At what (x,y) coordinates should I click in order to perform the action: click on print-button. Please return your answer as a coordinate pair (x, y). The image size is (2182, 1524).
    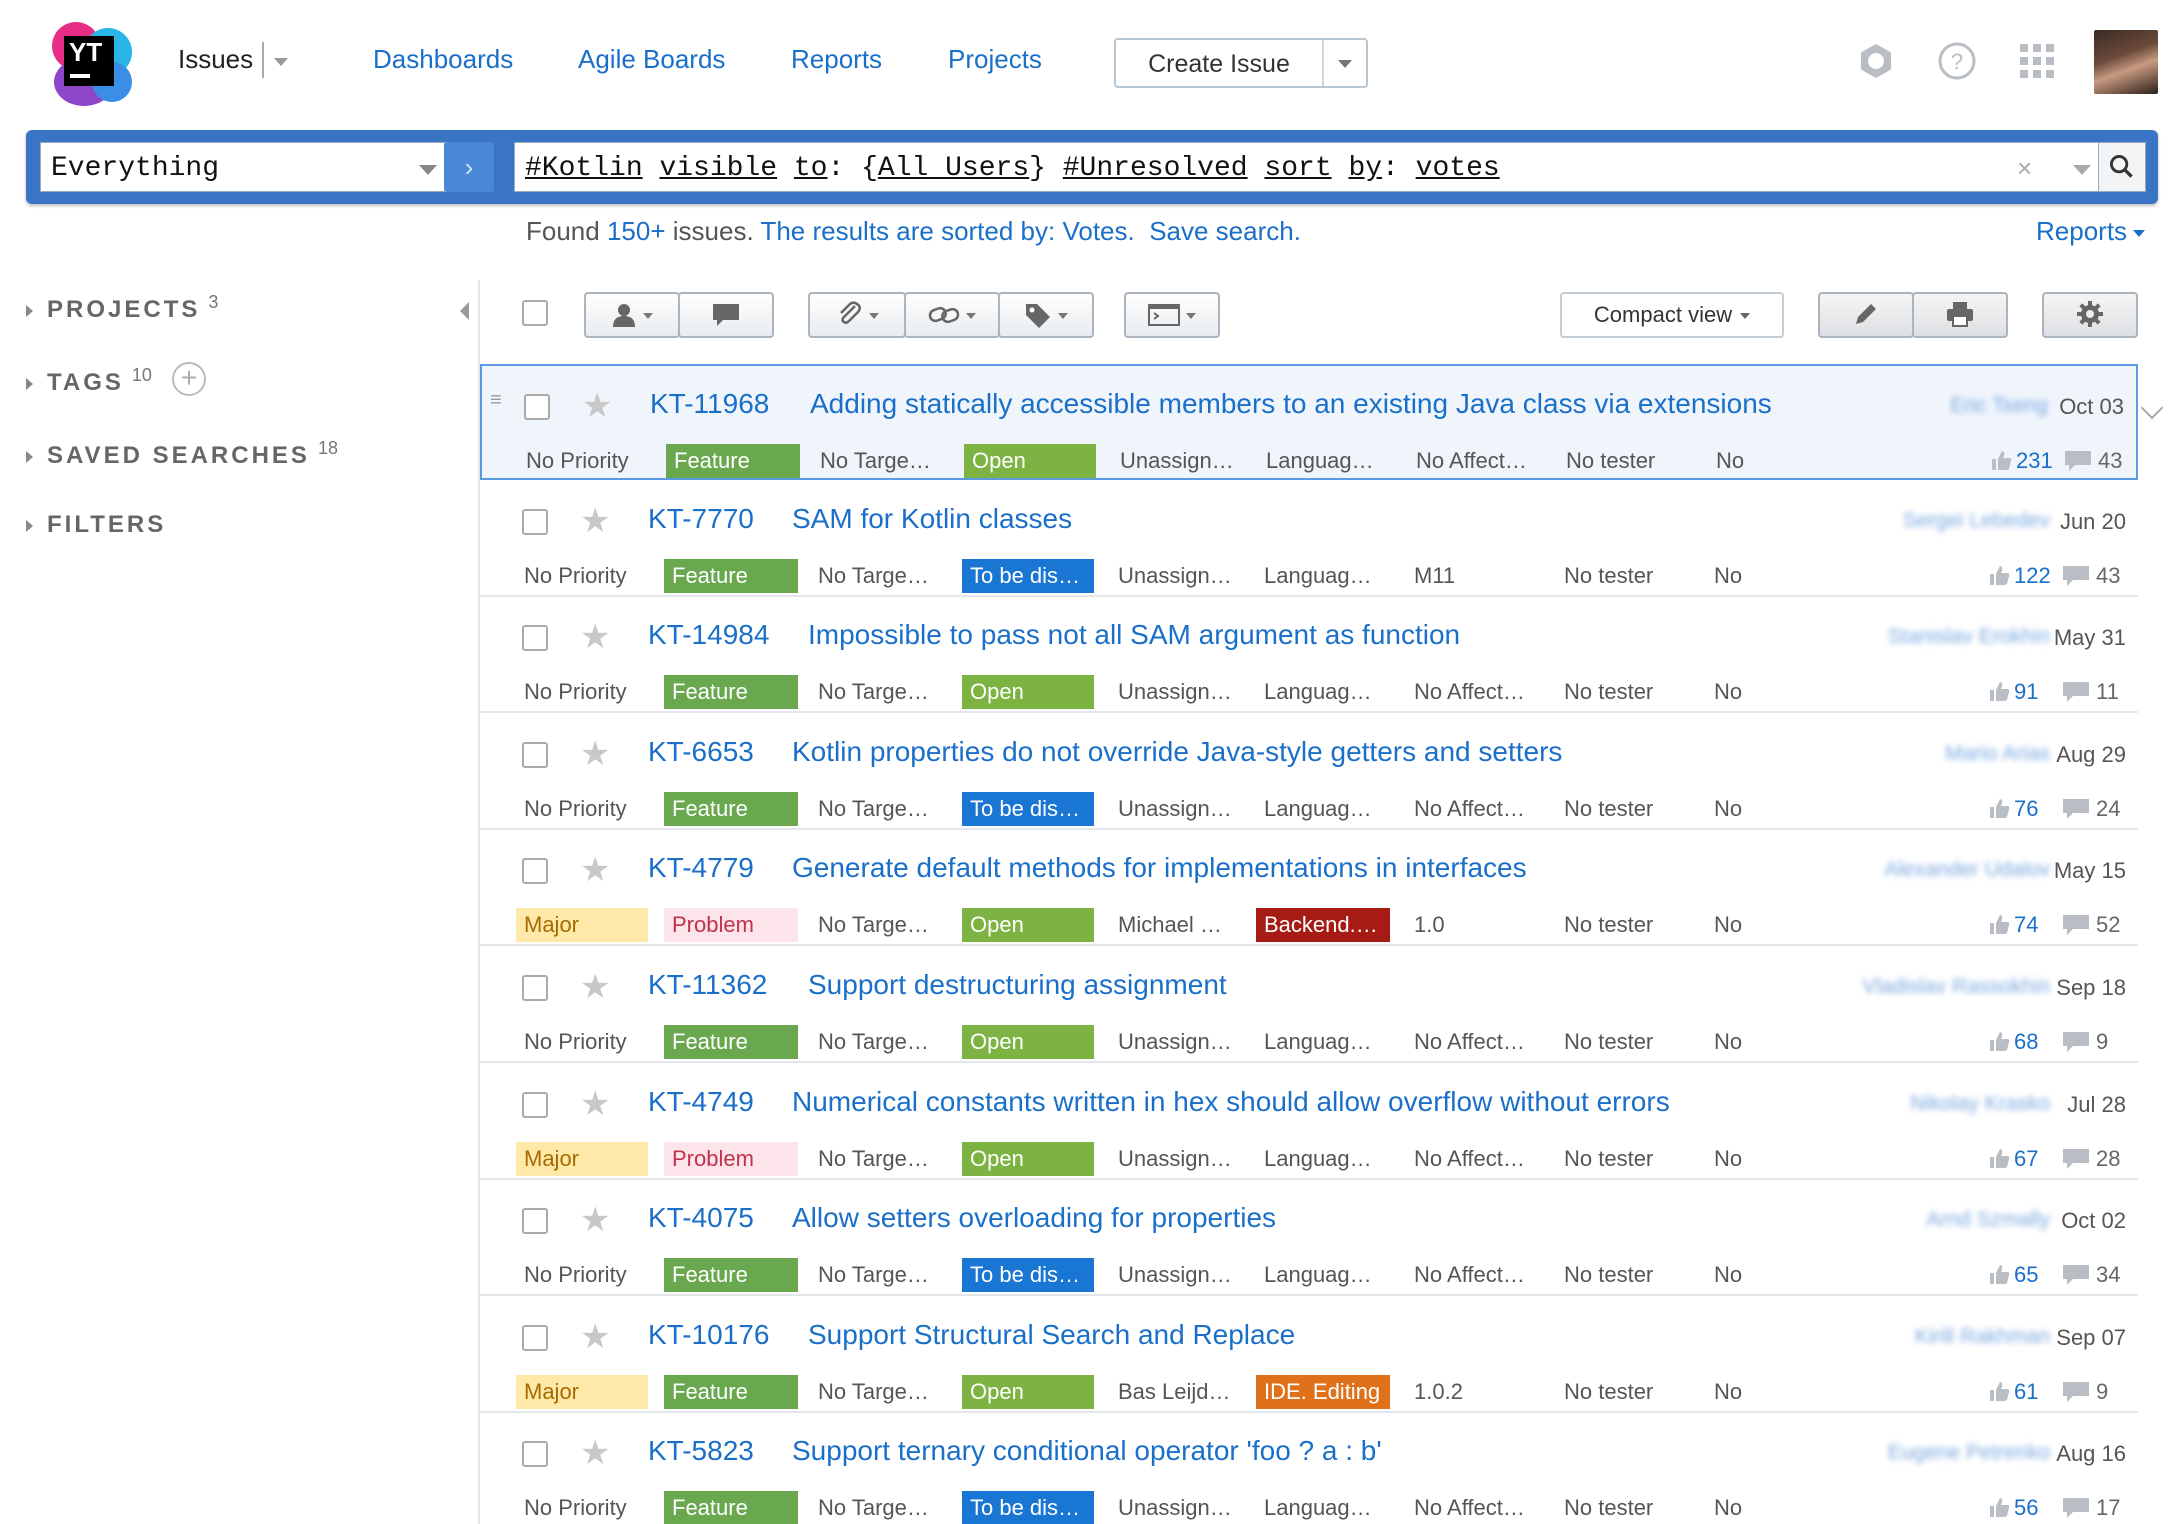
    Looking at the image, I should click on (1960, 315).